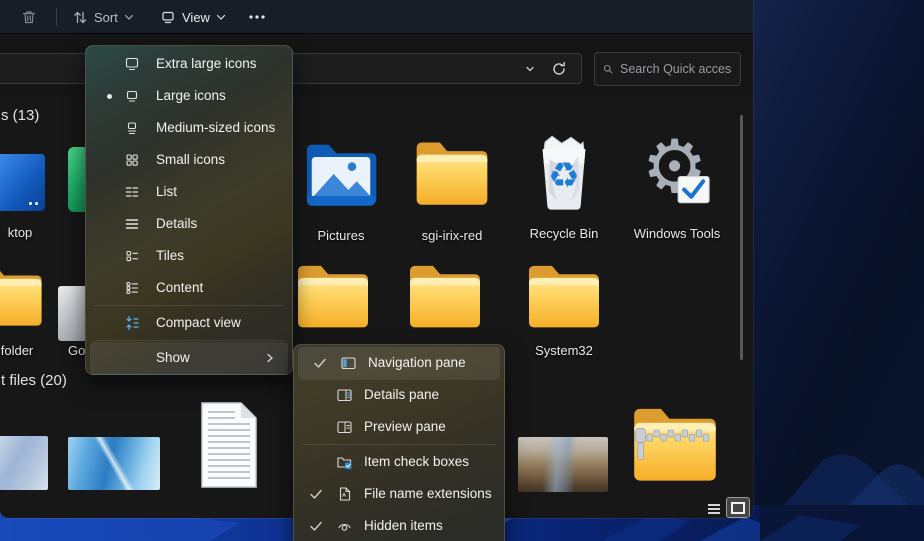 The height and width of the screenshot is (541, 924). I want to click on menu-item-details: Details, so click(189, 224).